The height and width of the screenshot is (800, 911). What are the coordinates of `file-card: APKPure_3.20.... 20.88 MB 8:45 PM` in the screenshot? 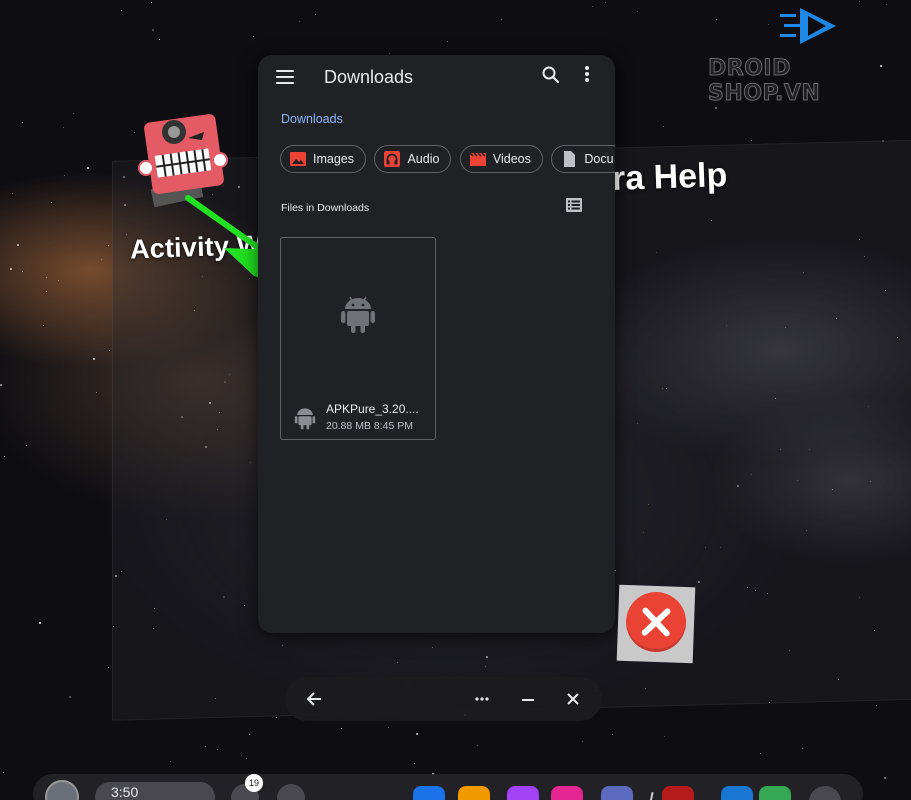 It's located at (358, 338).